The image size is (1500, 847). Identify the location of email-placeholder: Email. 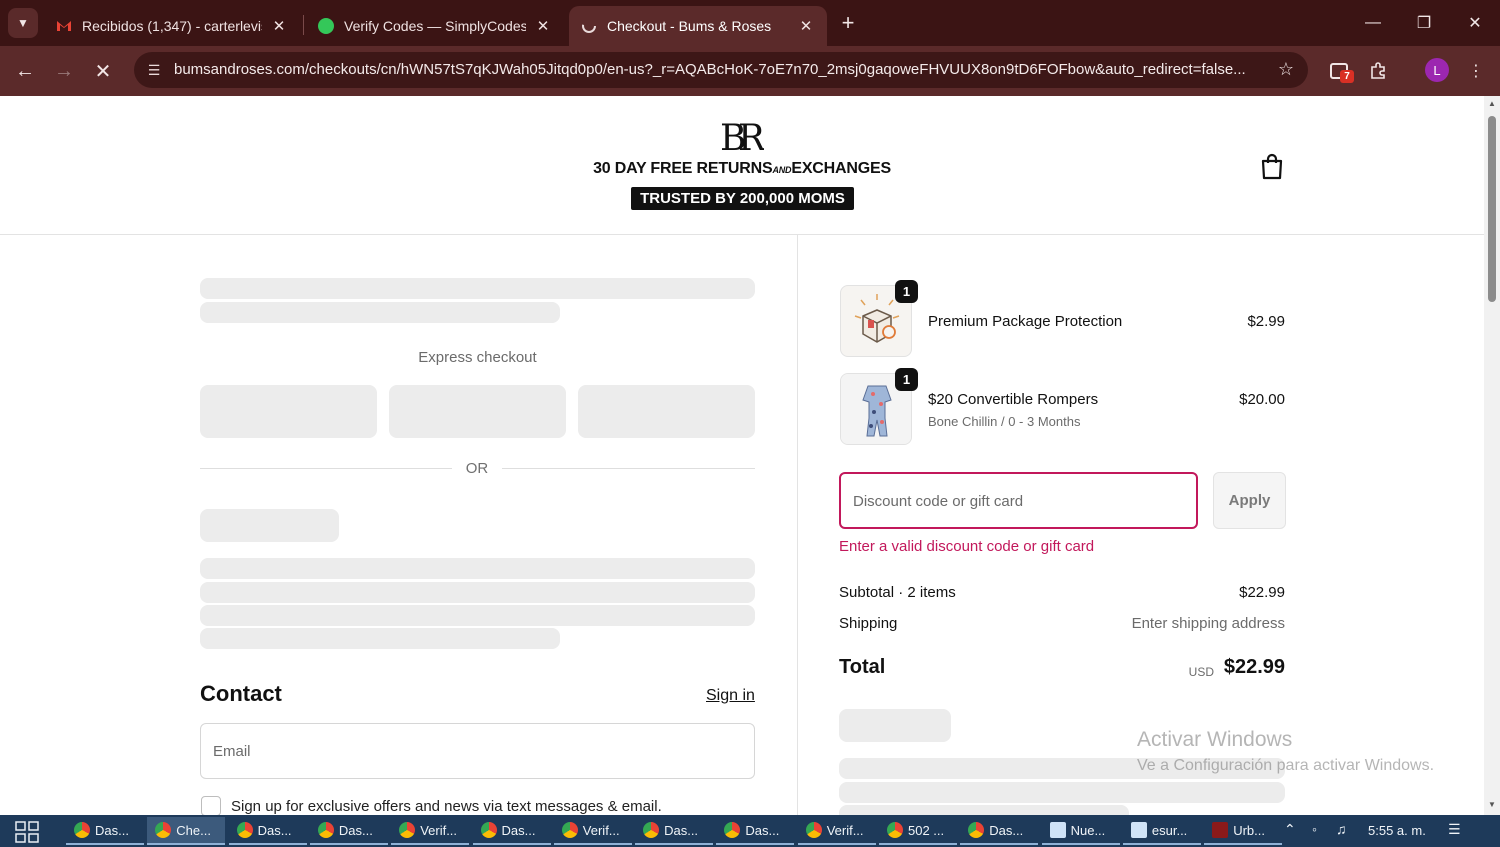
(232, 751).